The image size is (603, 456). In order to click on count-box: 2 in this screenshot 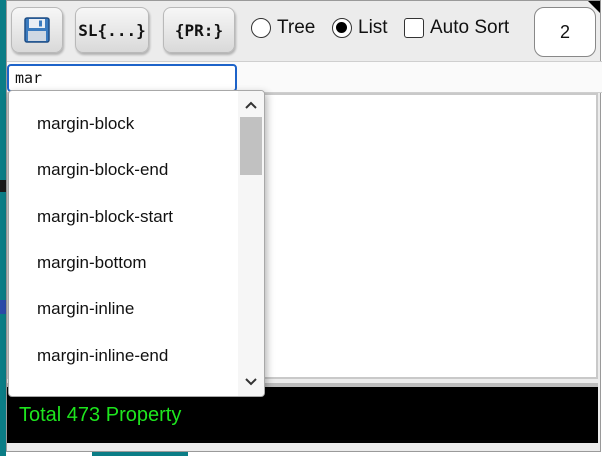, I will do `click(565, 32)`.